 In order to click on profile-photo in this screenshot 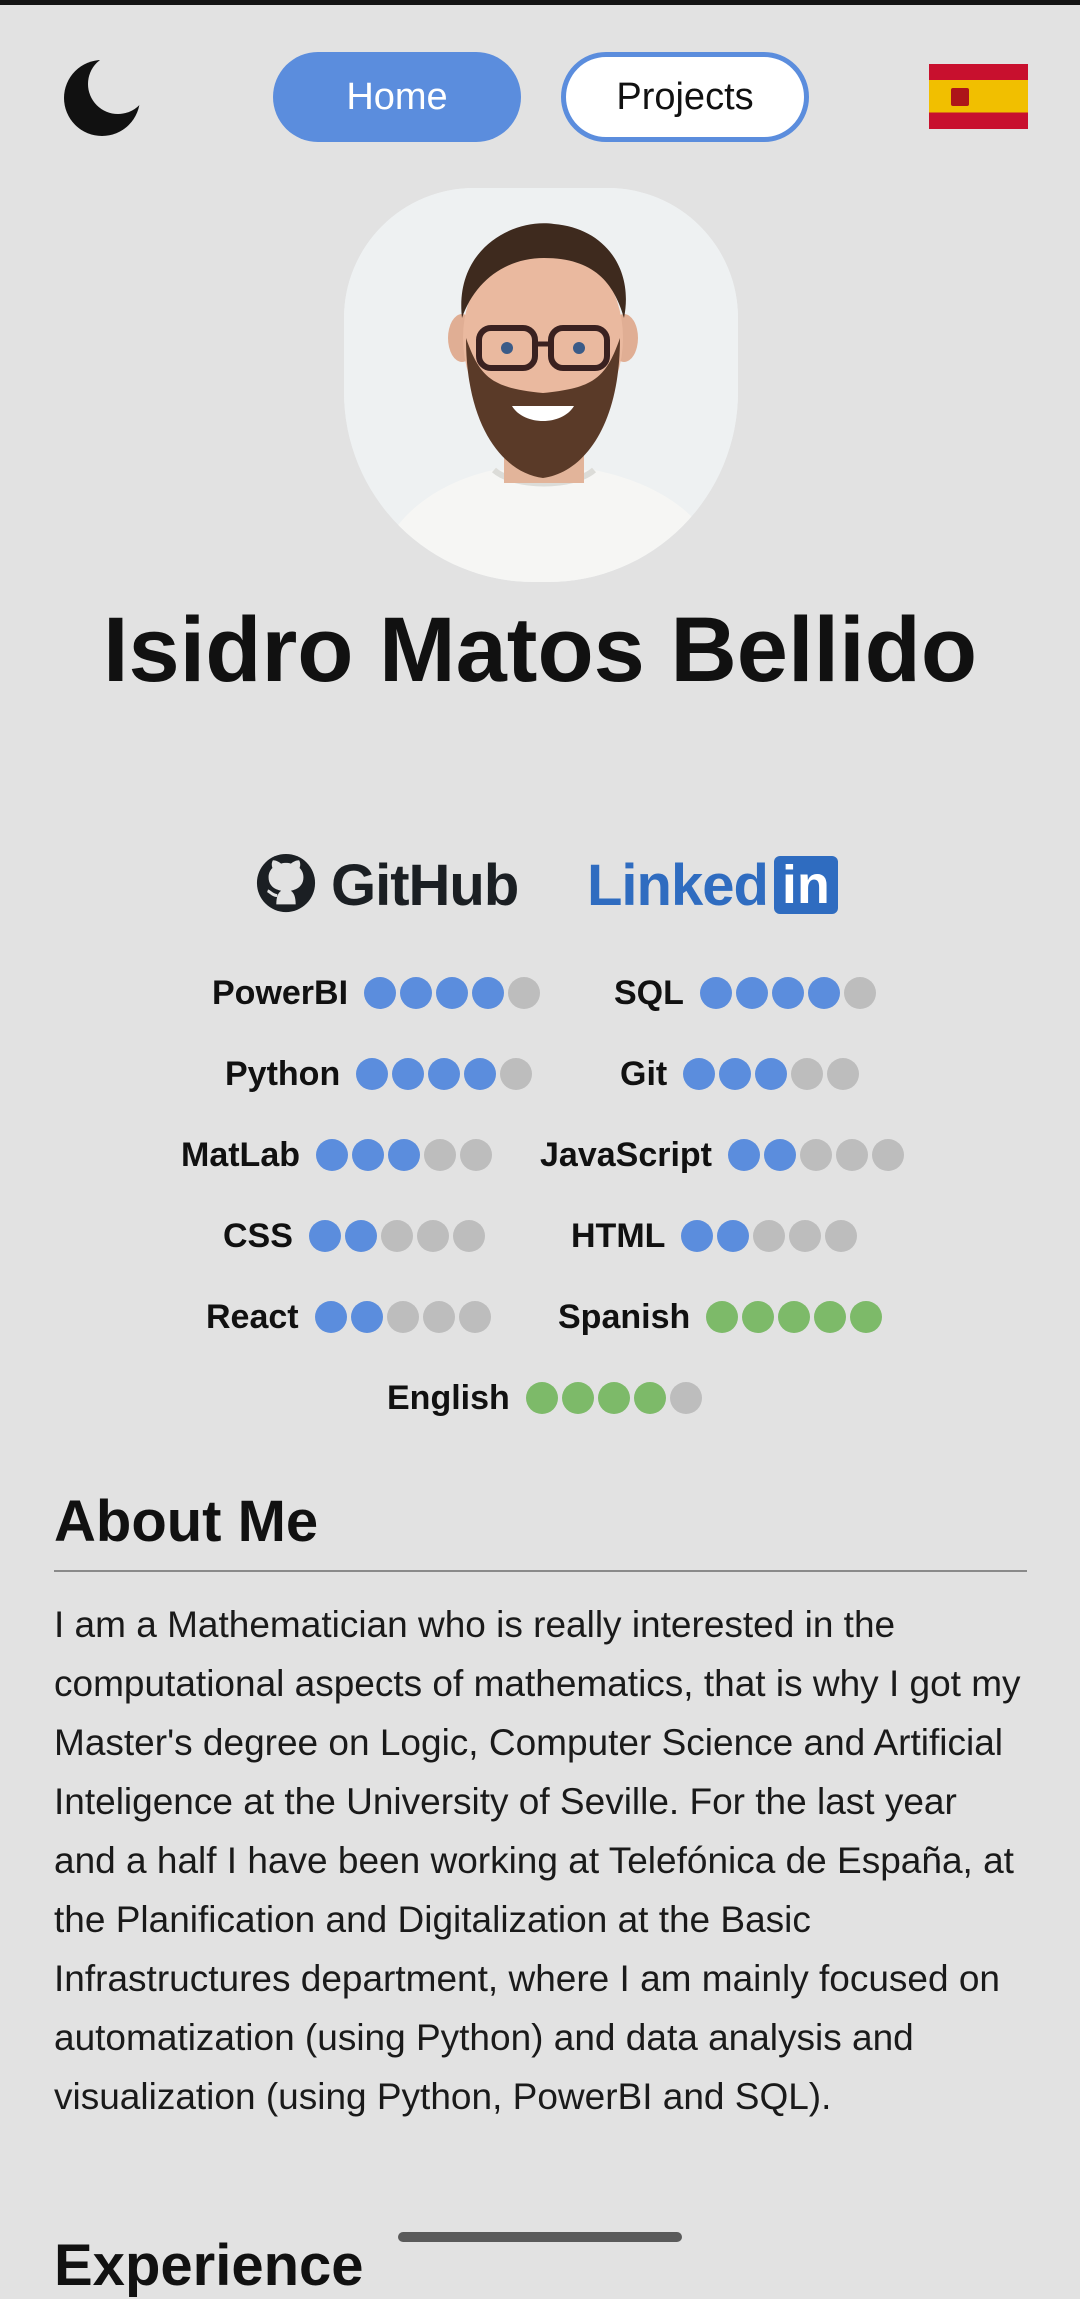, I will do `click(541, 385)`.